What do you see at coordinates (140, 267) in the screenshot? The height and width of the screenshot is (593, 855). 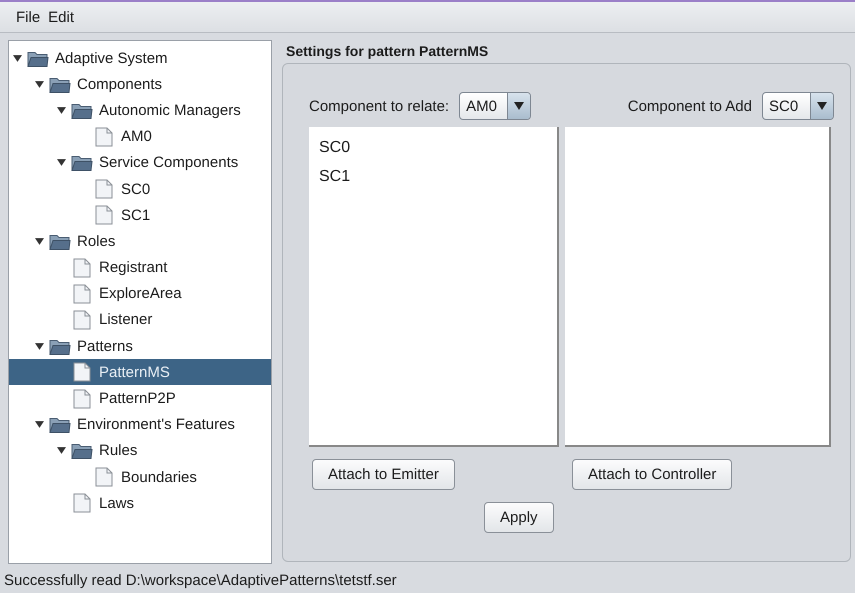 I see `tree-item: Registrant` at bounding box center [140, 267].